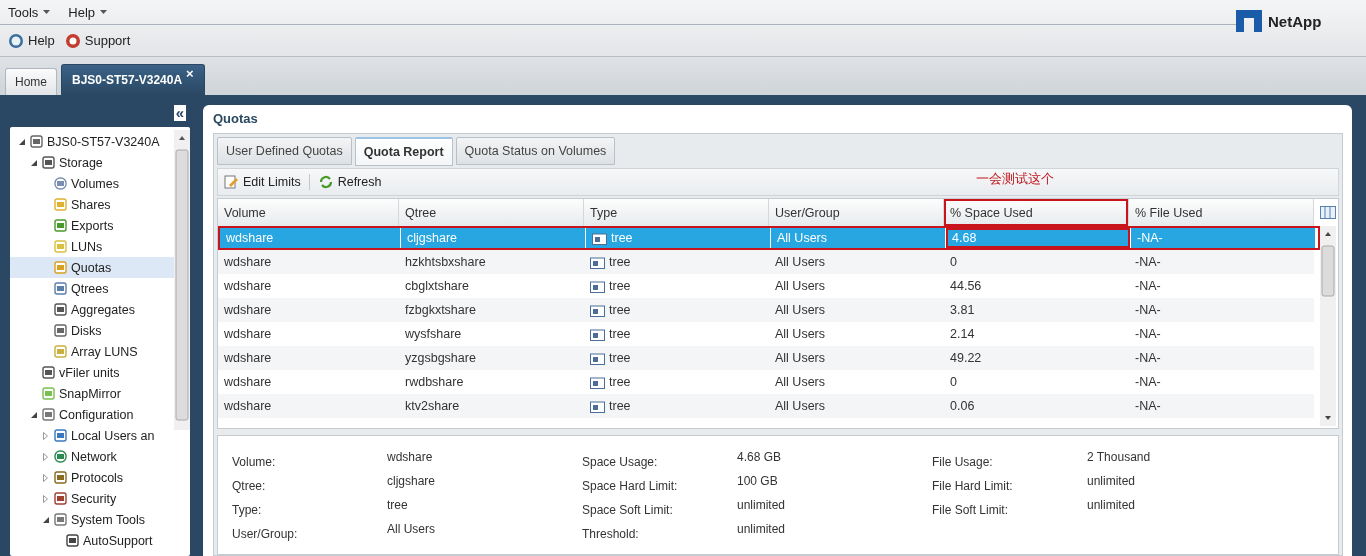  What do you see at coordinates (535, 151) in the screenshot?
I see `tab: Quota Status on Volumes` at bounding box center [535, 151].